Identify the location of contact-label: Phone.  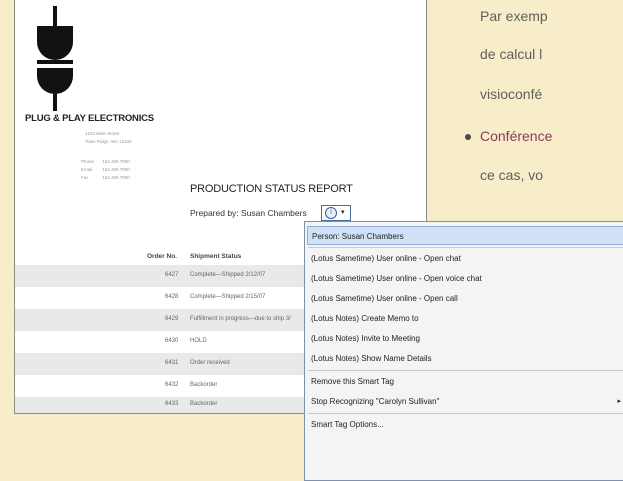
(88, 161).